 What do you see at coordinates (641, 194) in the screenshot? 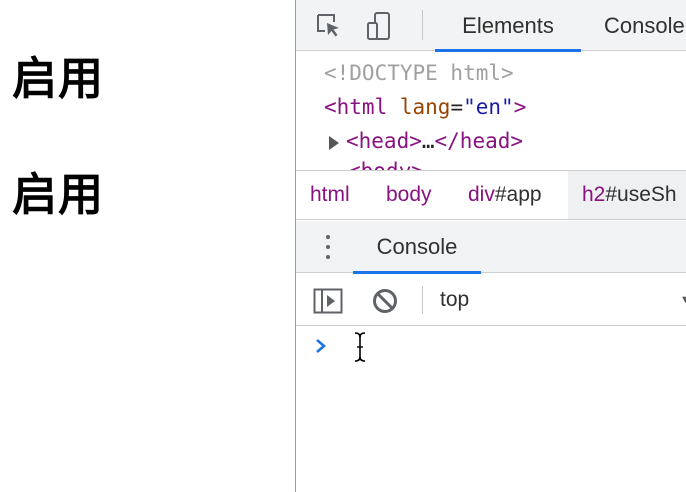
I see `breadcrumb-id: #useSh` at bounding box center [641, 194].